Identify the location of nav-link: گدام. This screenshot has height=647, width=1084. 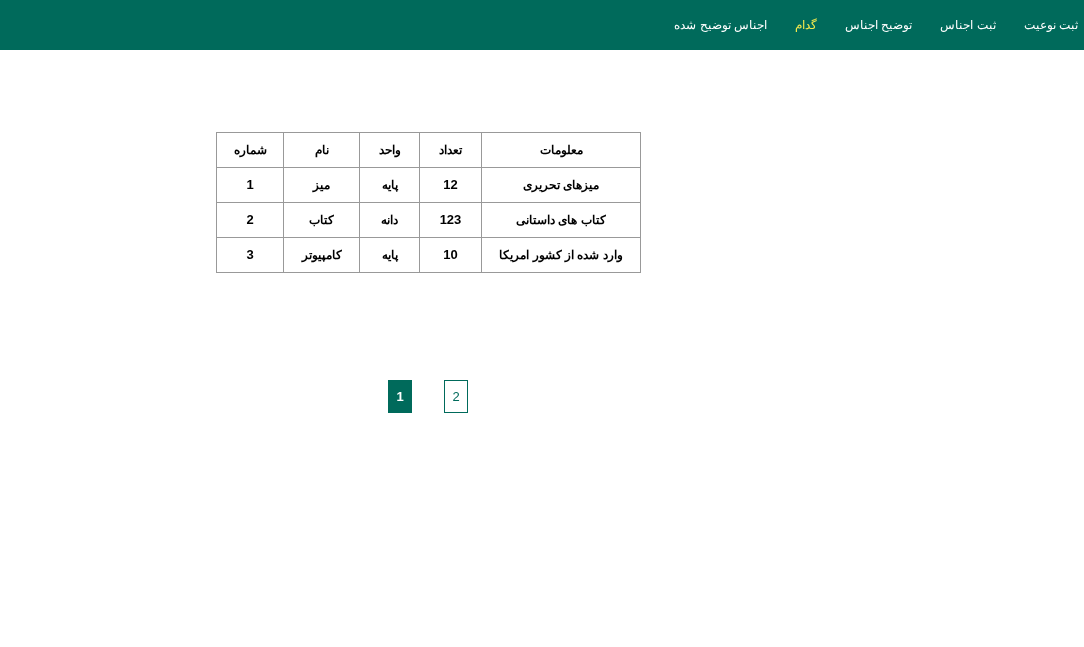
(805, 25).